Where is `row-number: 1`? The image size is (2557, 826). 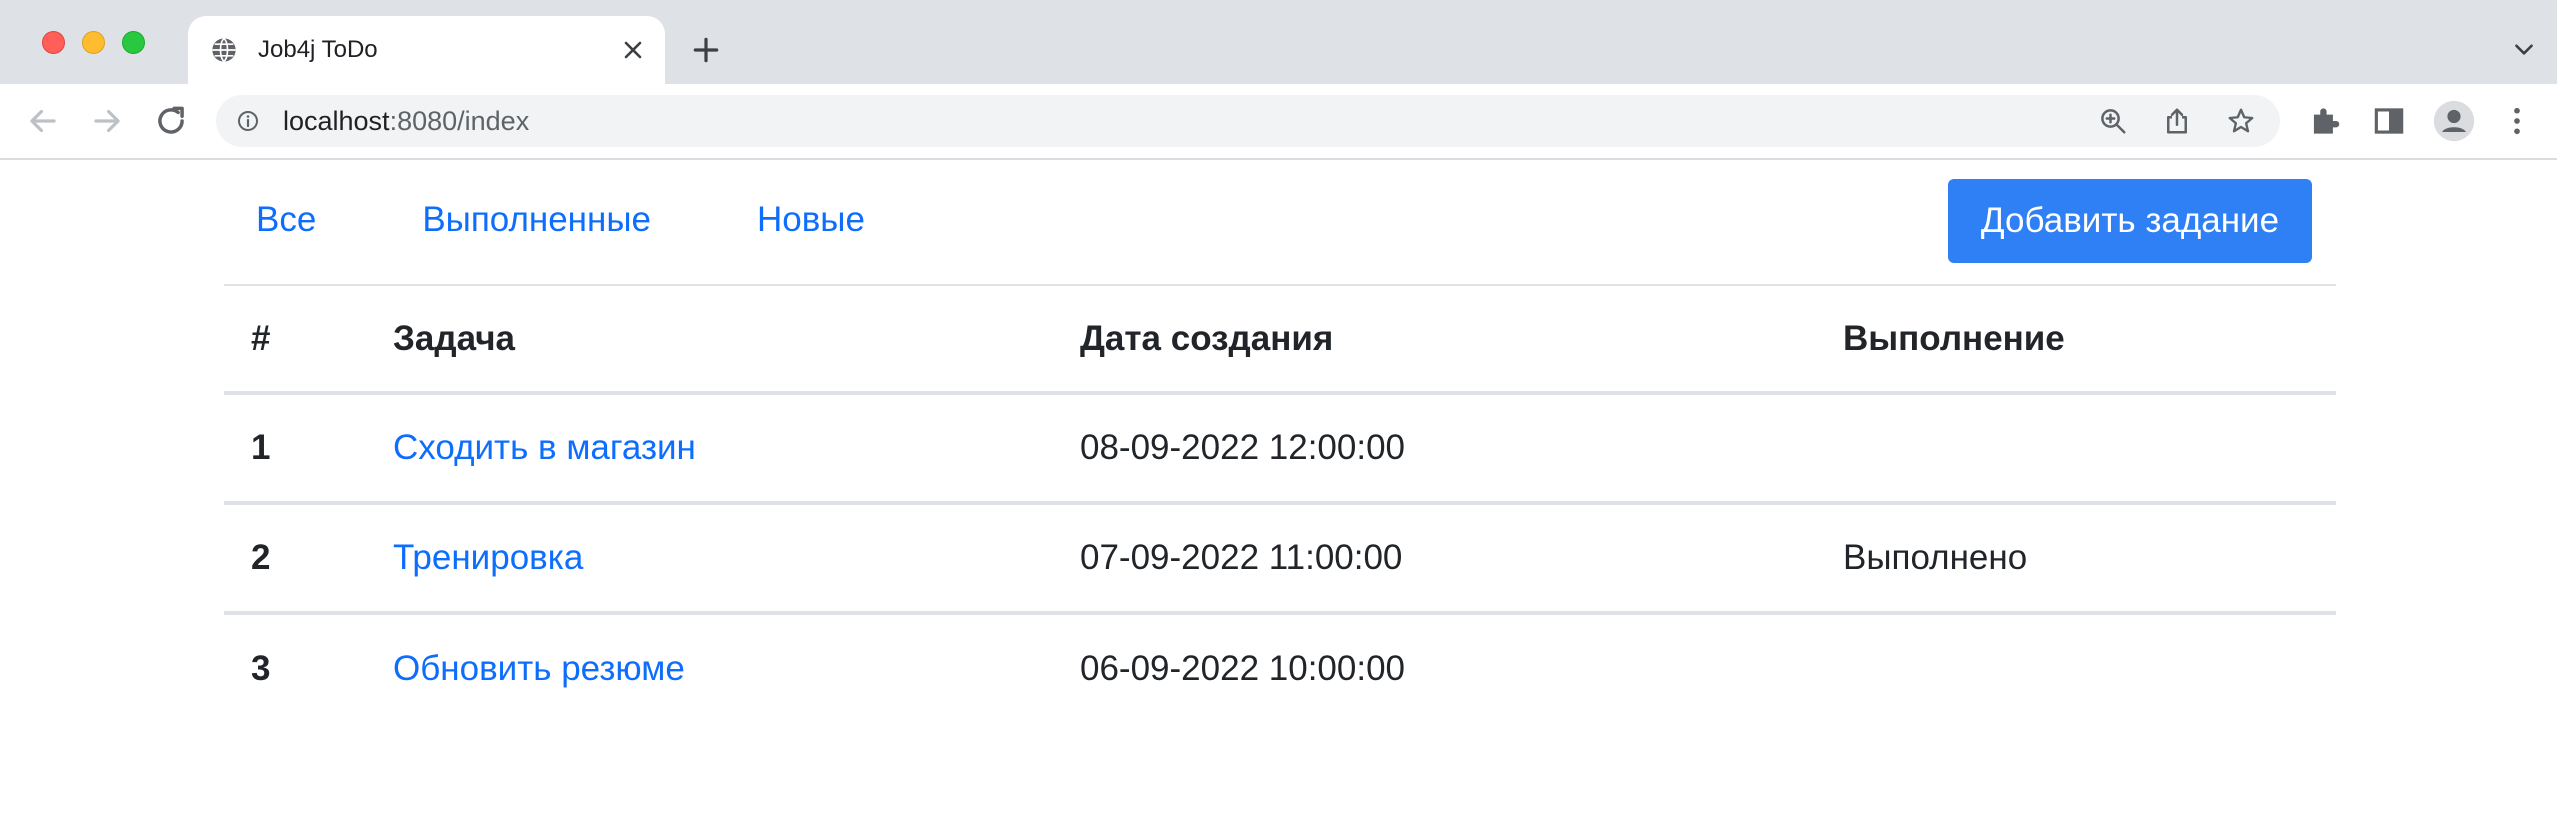 row-number: 1 is located at coordinates (261, 447).